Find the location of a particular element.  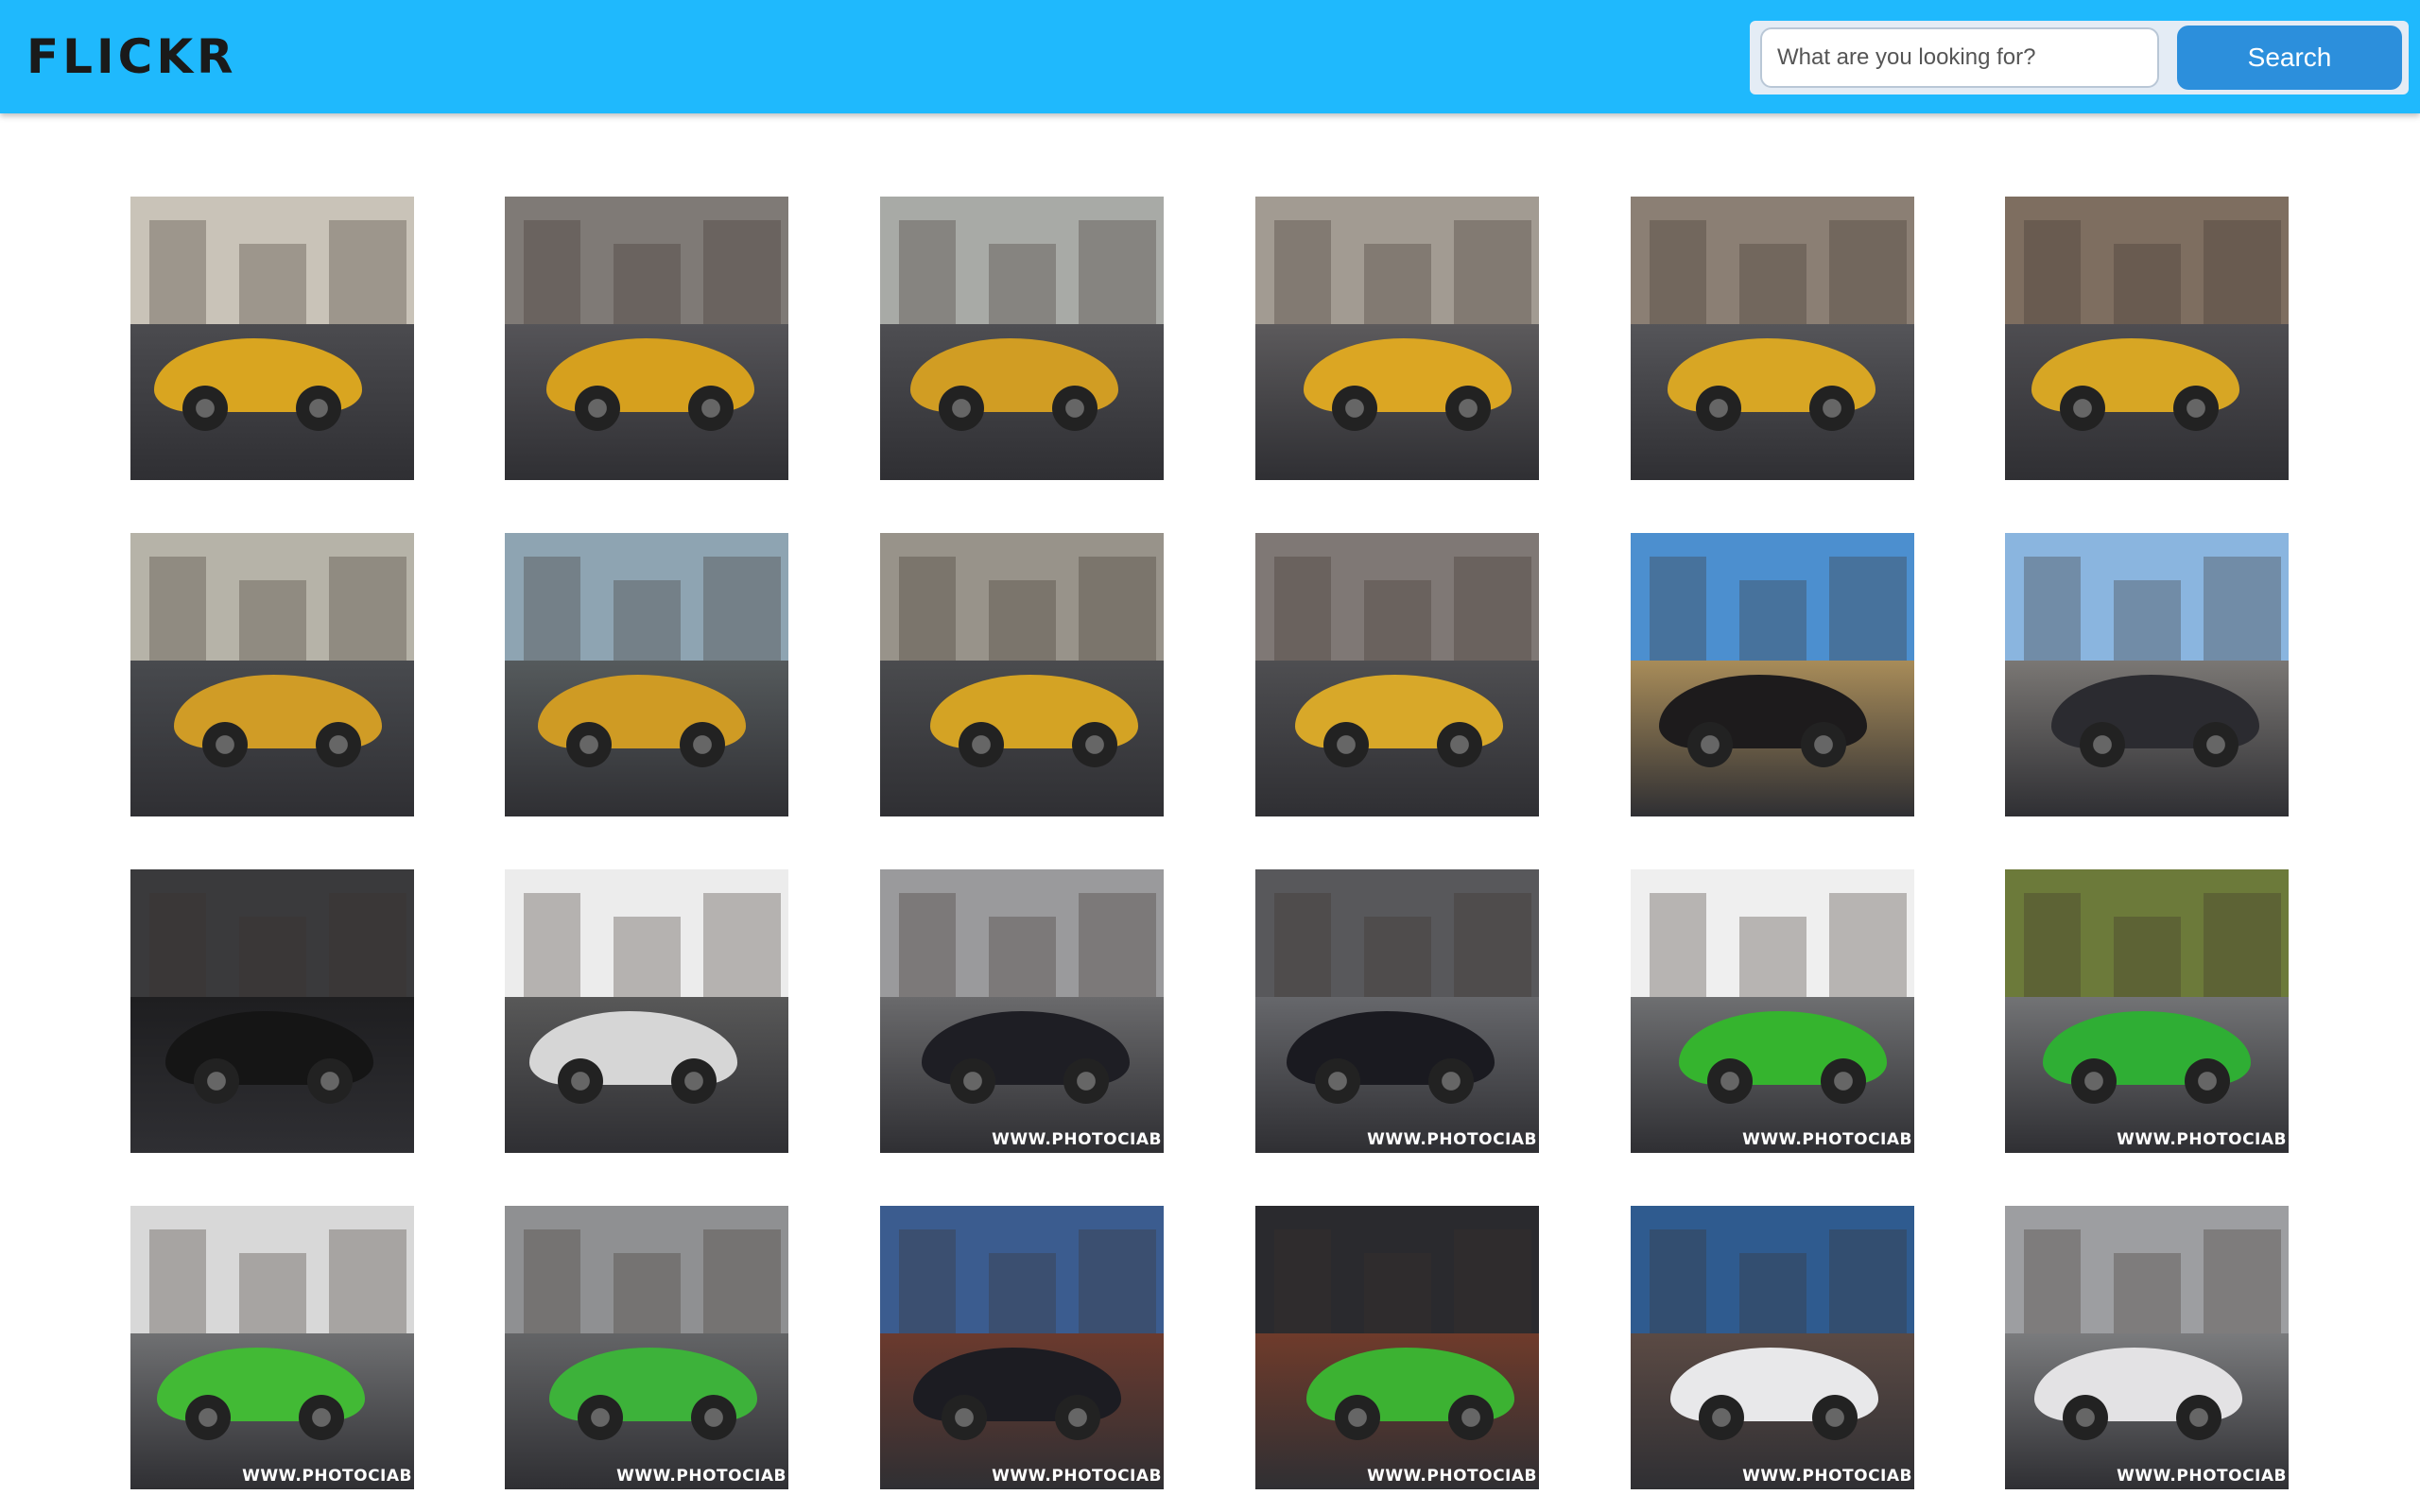

top-header: FLICKR Search is located at coordinates (1210, 56).